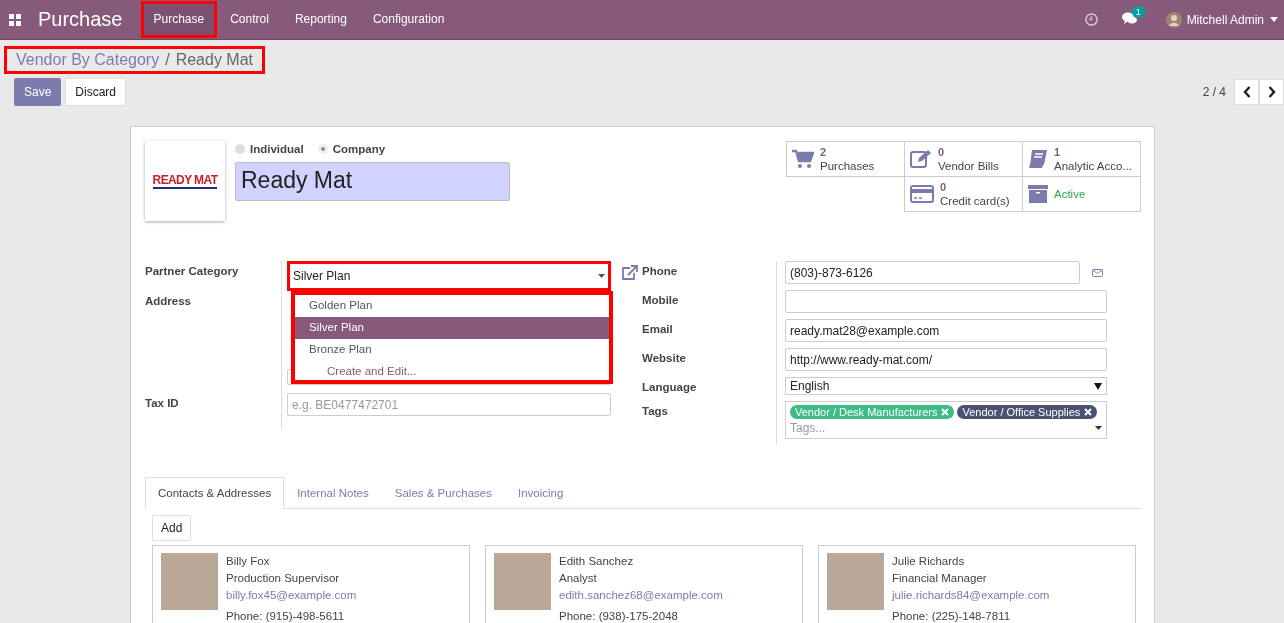  I want to click on select-value: Silver Plan, so click(322, 276).